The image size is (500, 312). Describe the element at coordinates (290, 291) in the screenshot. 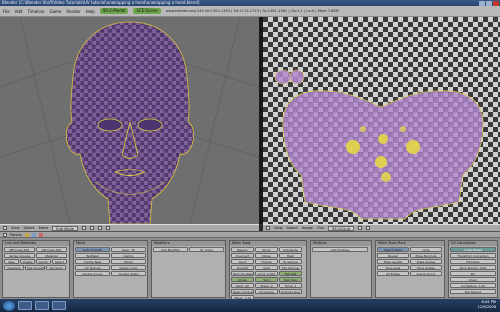

I see `tool-button: Extrude Dup` at that location.